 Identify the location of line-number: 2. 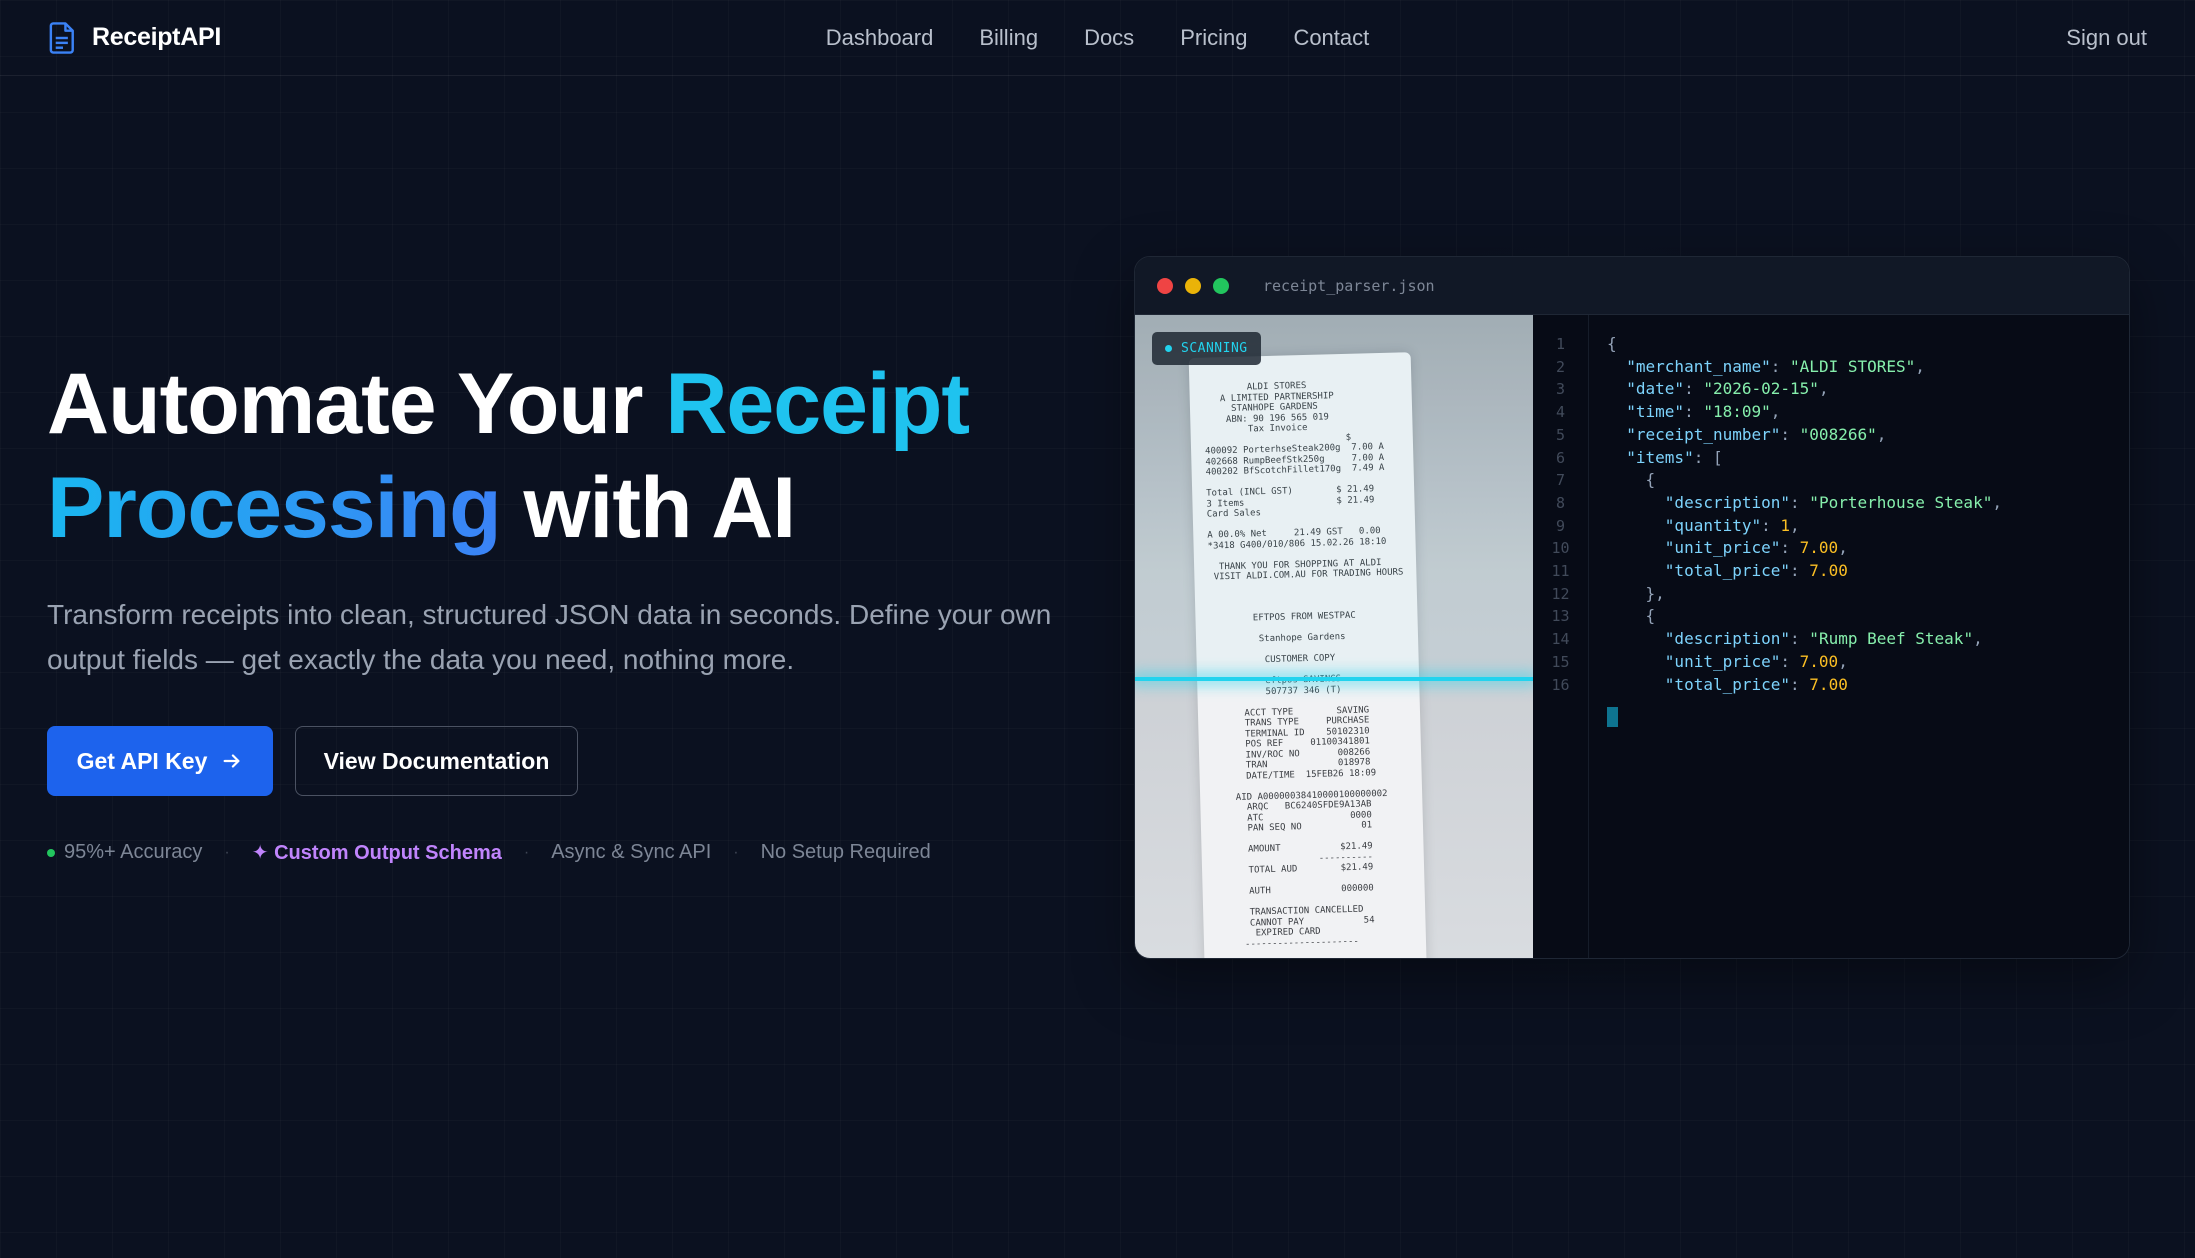
(1560, 366).